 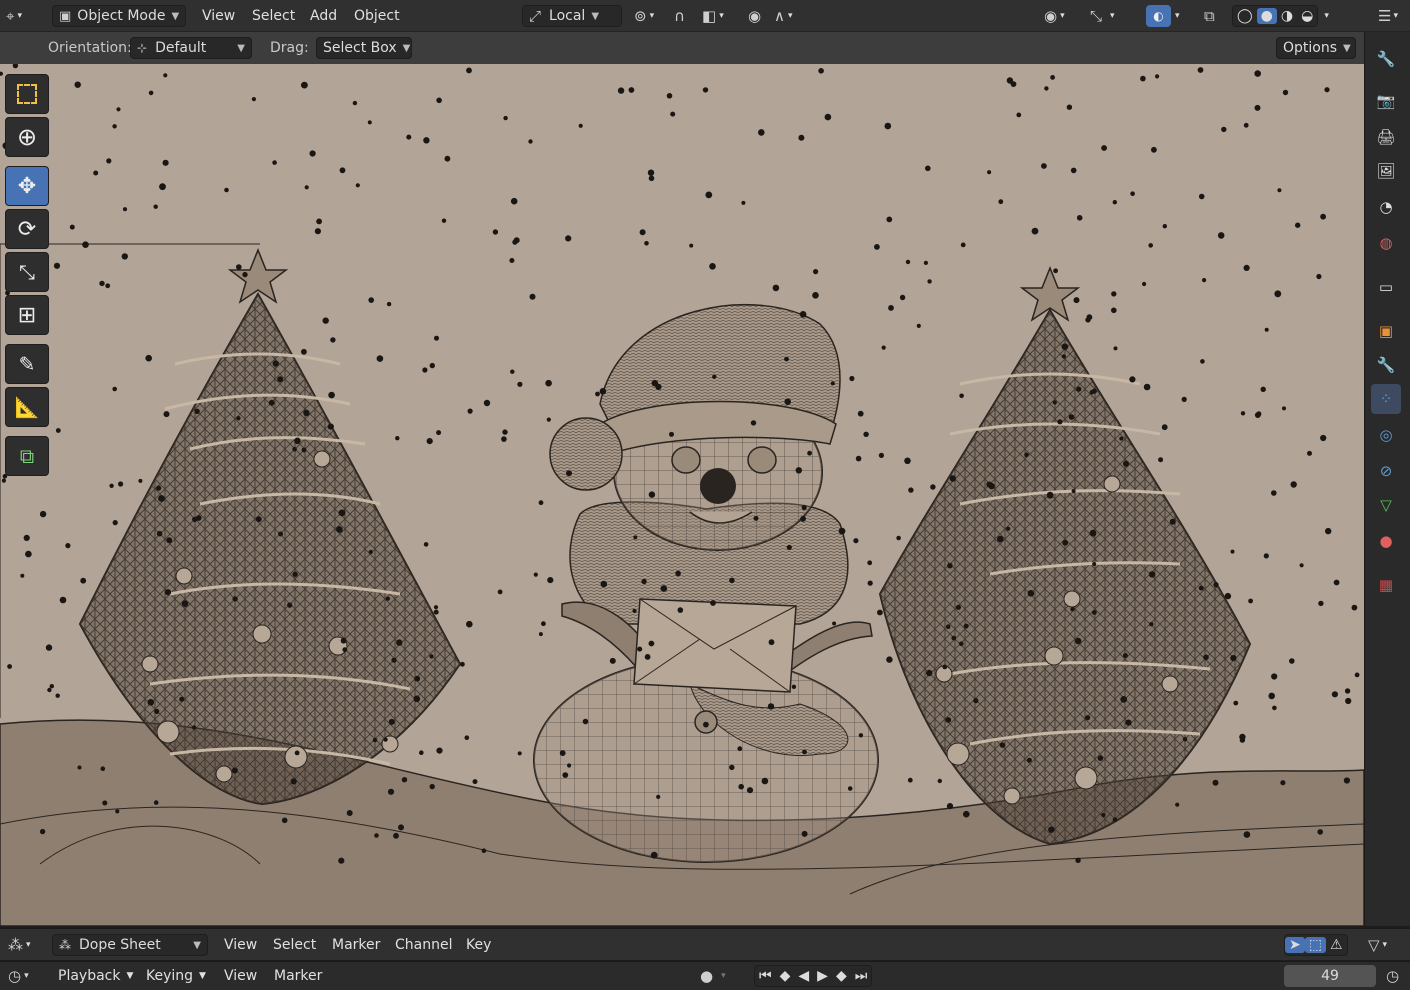 What do you see at coordinates (1386, 435) in the screenshot?
I see `physics-icon: ◎` at bounding box center [1386, 435].